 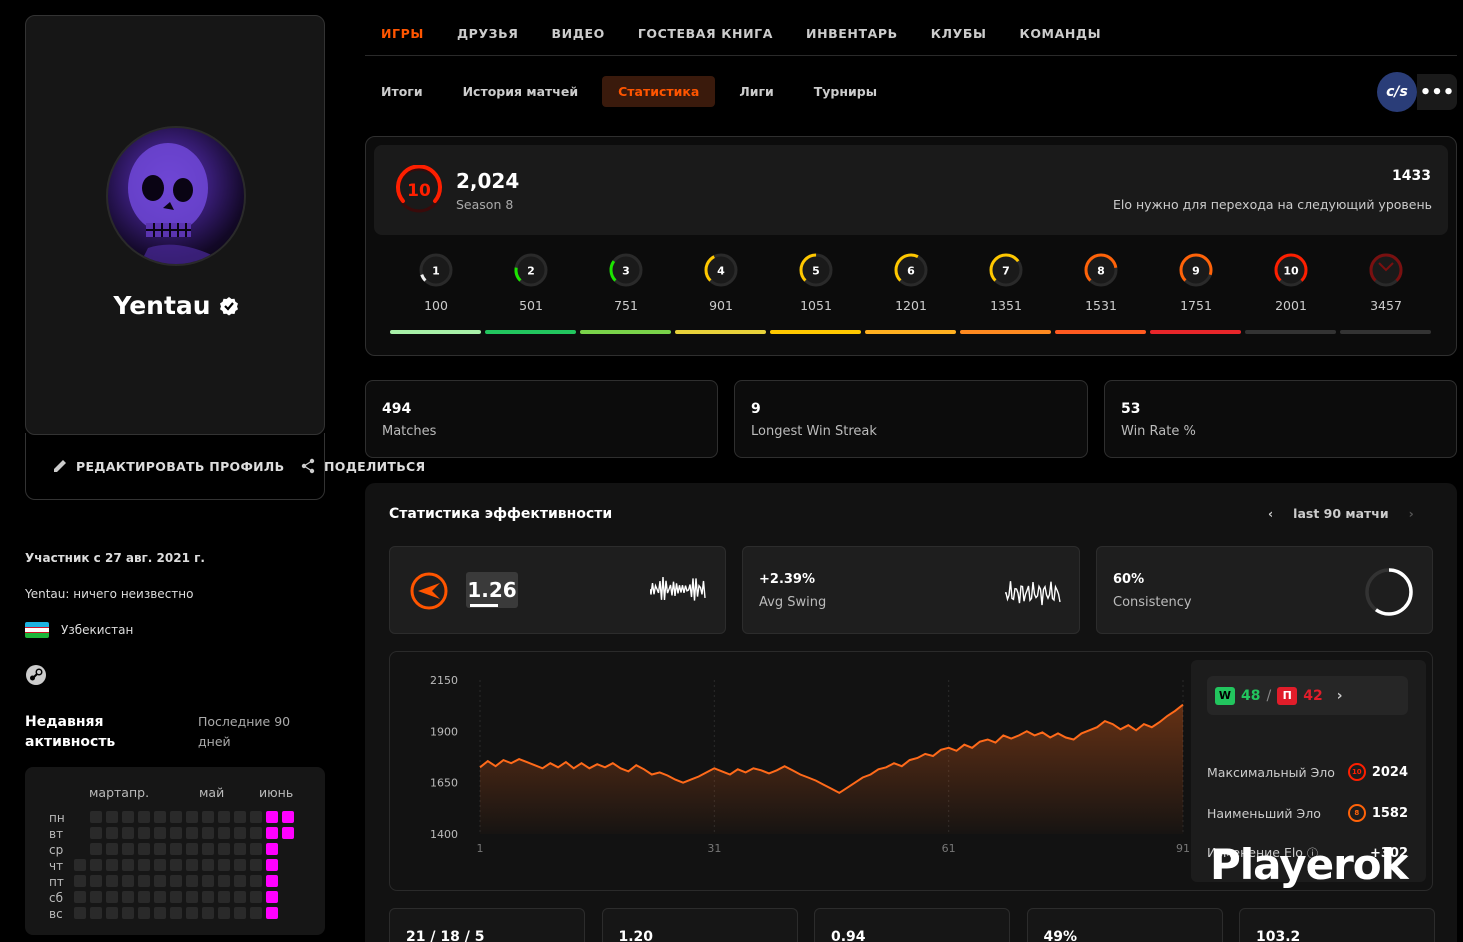 What do you see at coordinates (531, 270) in the screenshot?
I see `level-2-icon: 2` at bounding box center [531, 270].